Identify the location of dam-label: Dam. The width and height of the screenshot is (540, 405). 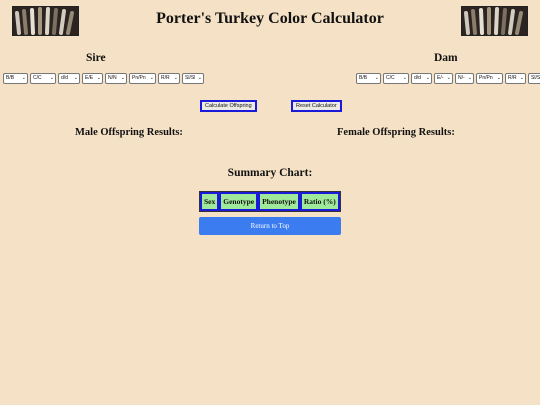
(446, 58).